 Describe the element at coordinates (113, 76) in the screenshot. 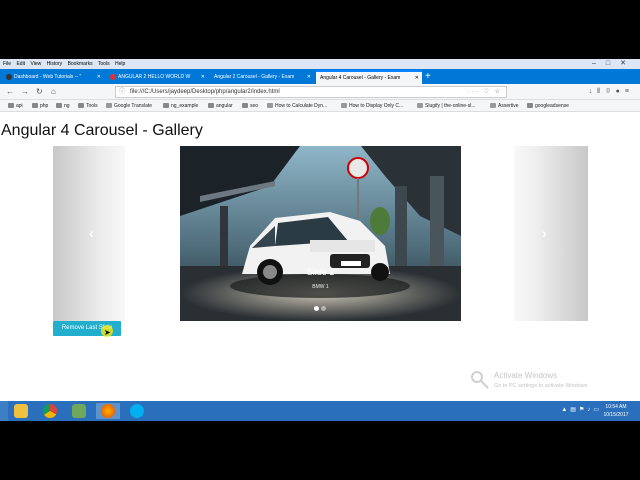

I see `angular-icon` at that location.